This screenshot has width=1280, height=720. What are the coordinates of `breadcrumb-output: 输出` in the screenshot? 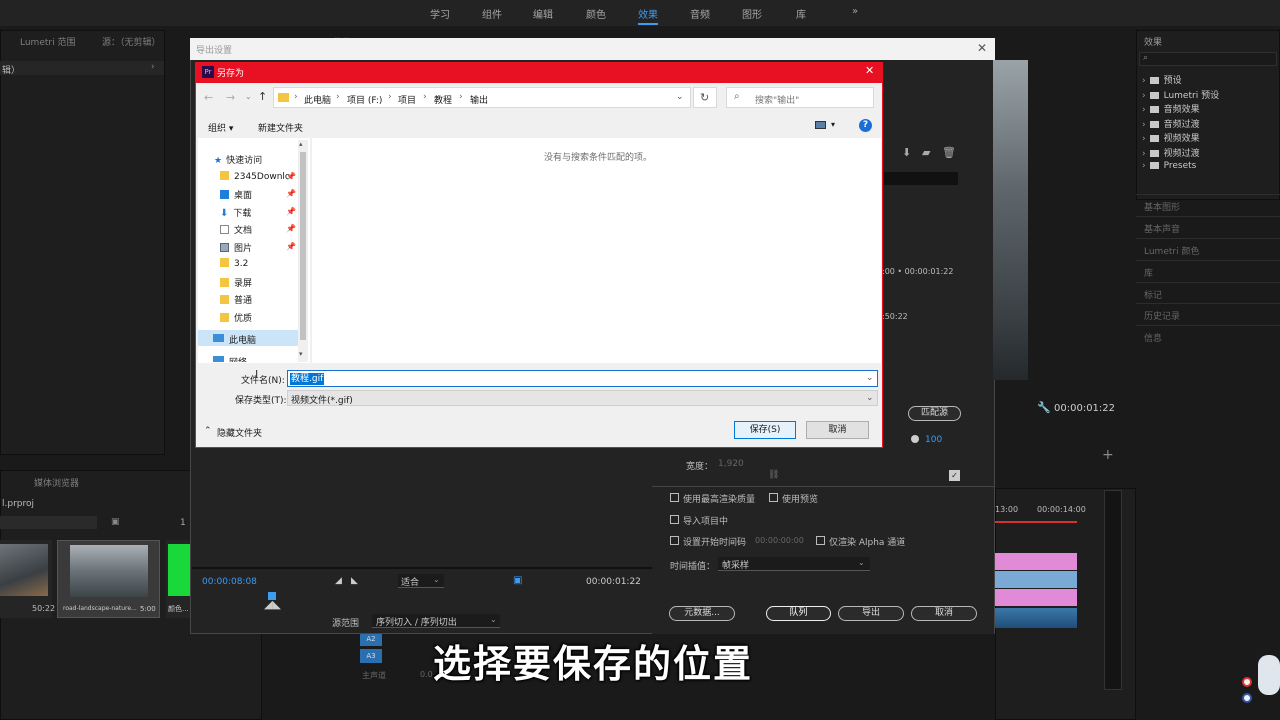 It's located at (479, 99).